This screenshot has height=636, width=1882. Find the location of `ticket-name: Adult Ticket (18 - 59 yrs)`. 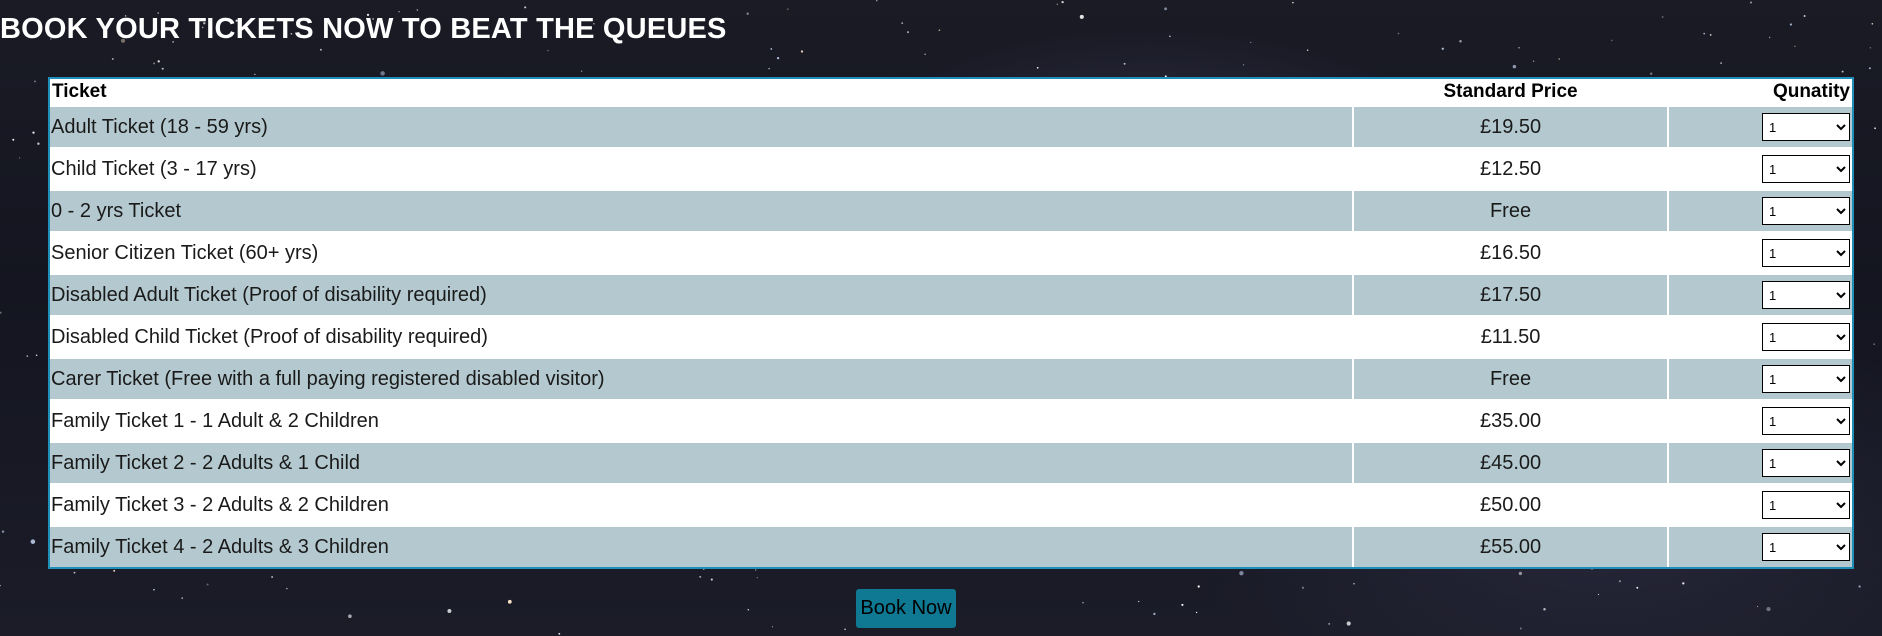

ticket-name: Adult Ticket (18 - 59 yrs) is located at coordinates (701, 127).